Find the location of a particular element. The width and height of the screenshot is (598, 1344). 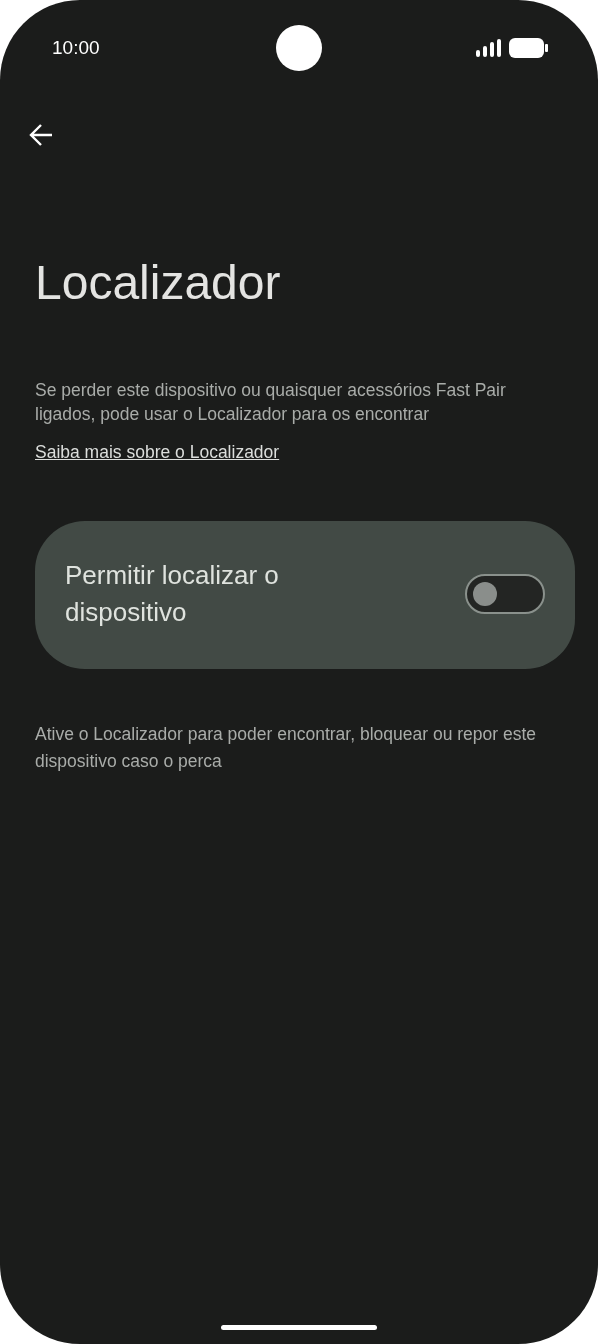

camera-cutout is located at coordinates (299, 48).